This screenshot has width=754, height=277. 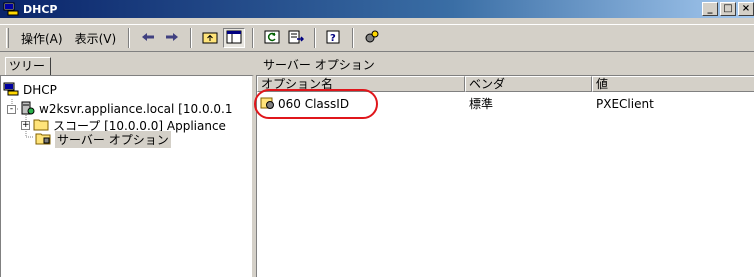 I want to click on close-button: ×, so click(x=746, y=9).